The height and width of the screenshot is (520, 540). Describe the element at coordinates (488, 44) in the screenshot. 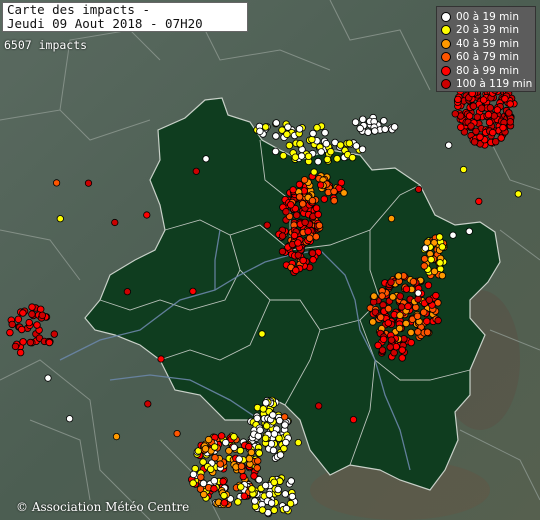

I see `legend-item: 40 à 59 min` at that location.